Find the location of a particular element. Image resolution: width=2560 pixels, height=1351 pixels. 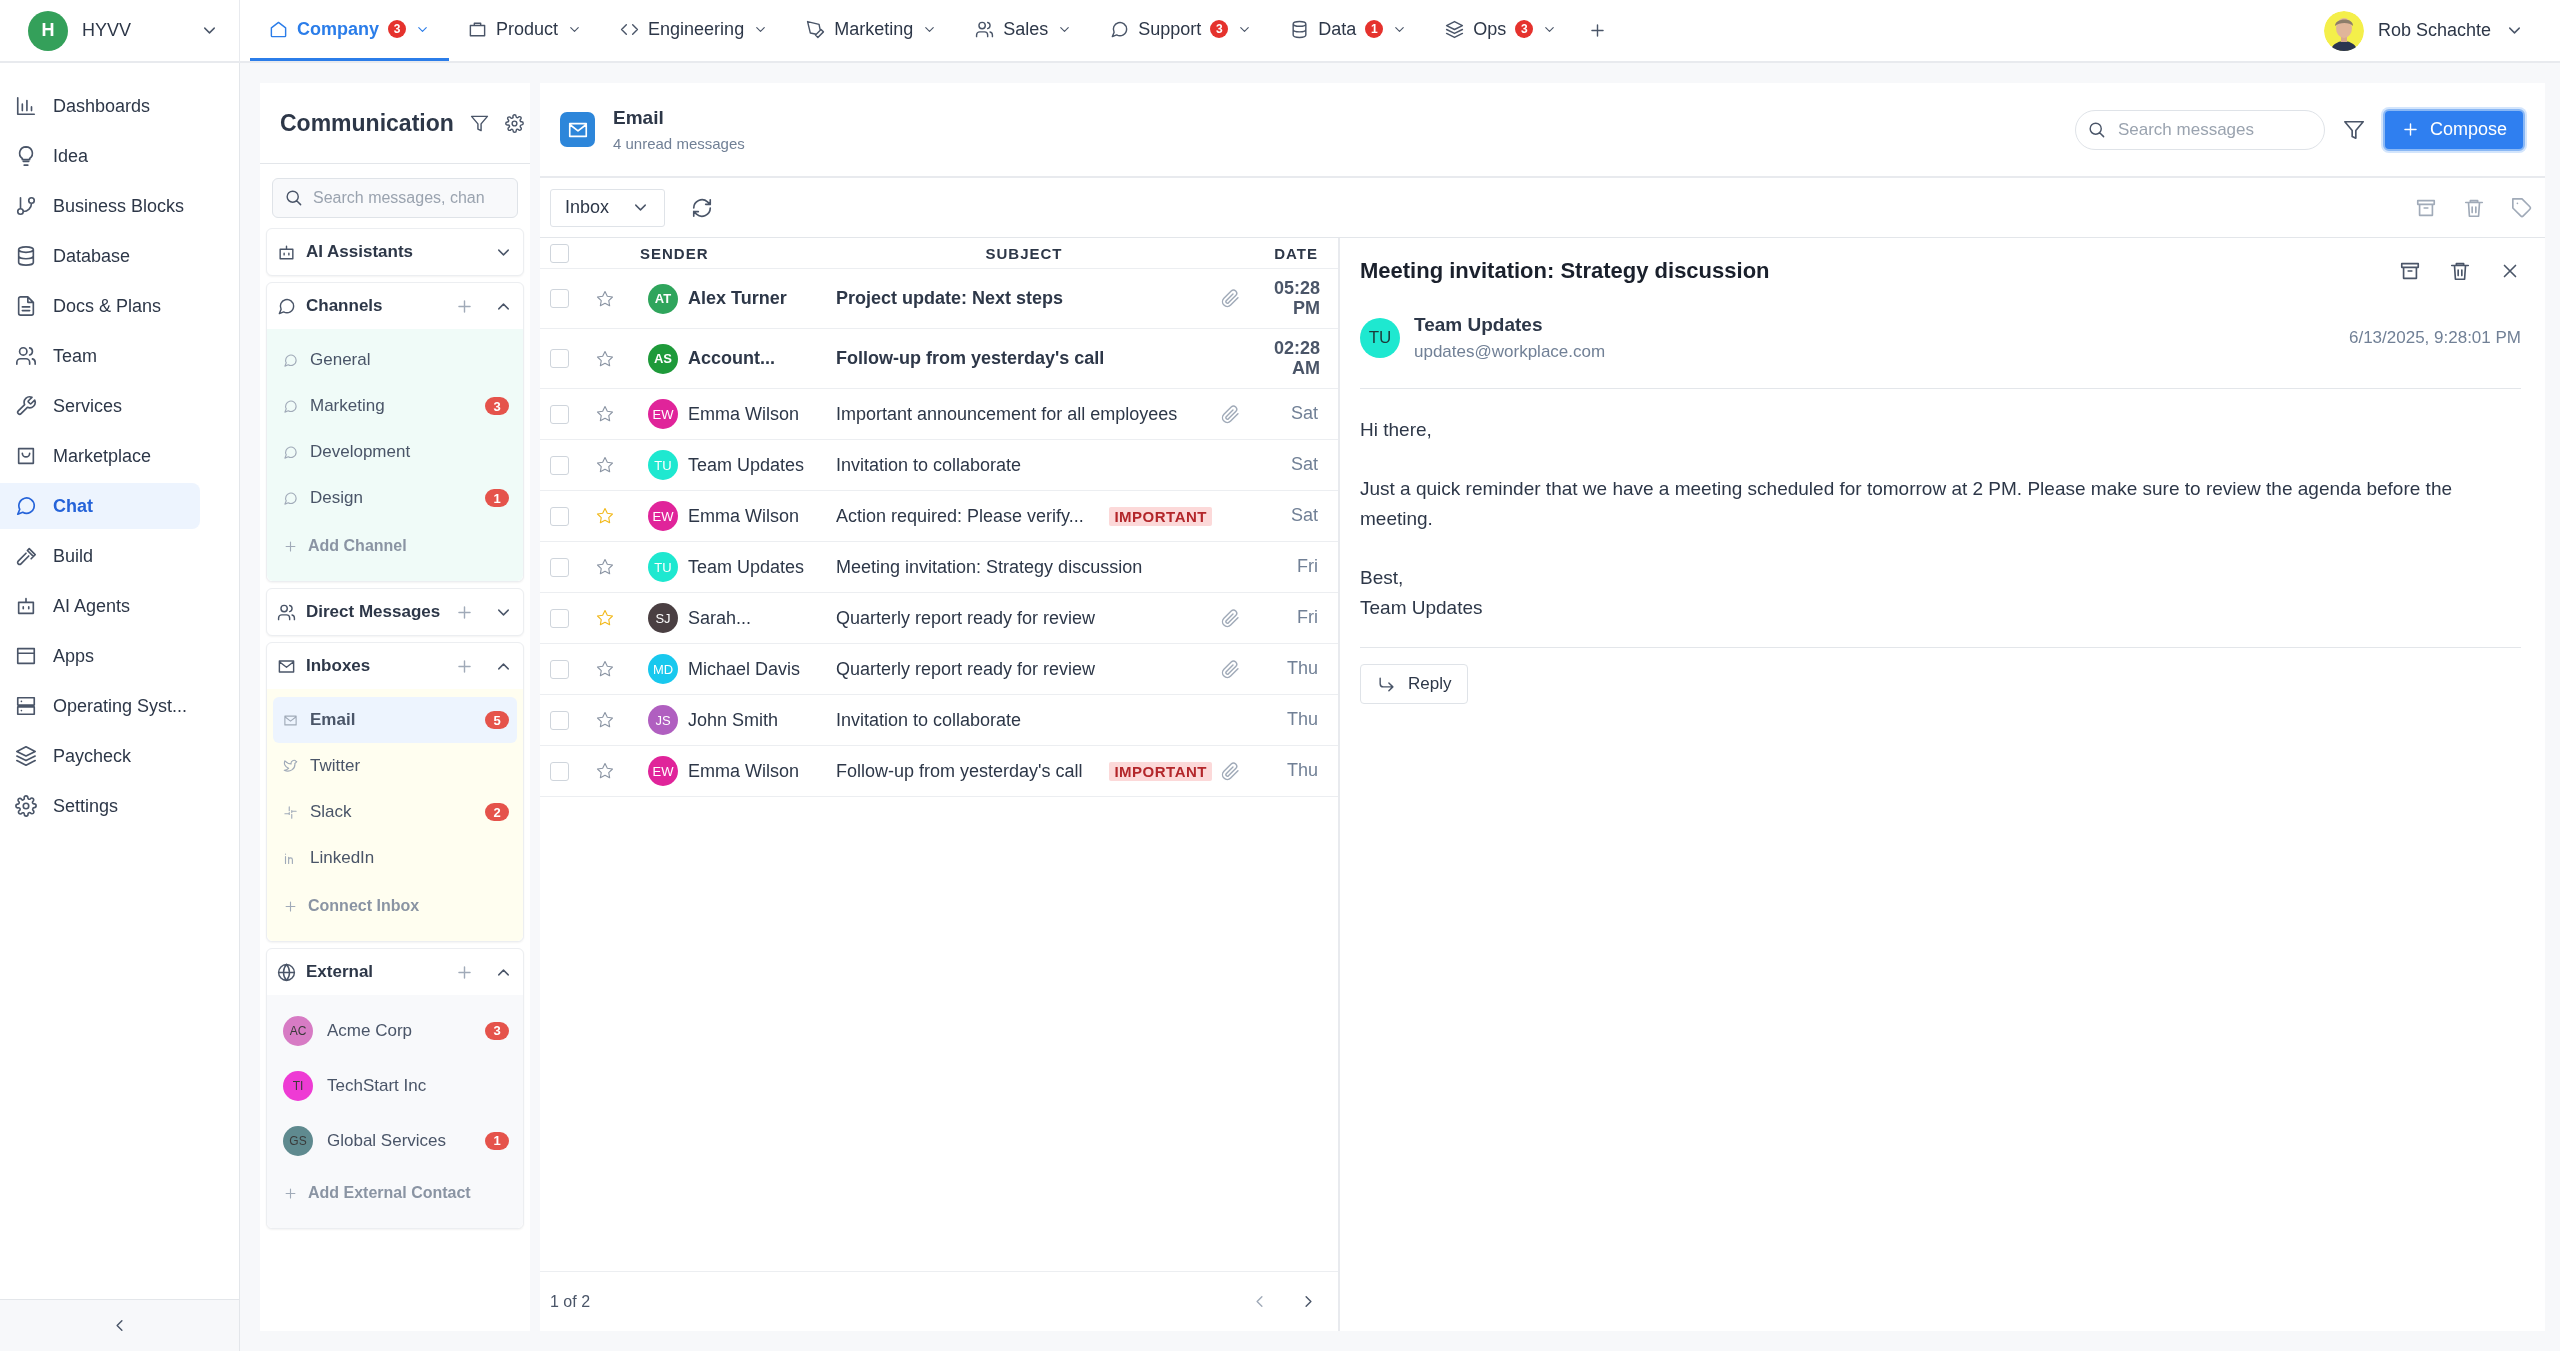

email-row: MD Michael Davis Quarterly report ready for review Thu is located at coordinates (939, 669).